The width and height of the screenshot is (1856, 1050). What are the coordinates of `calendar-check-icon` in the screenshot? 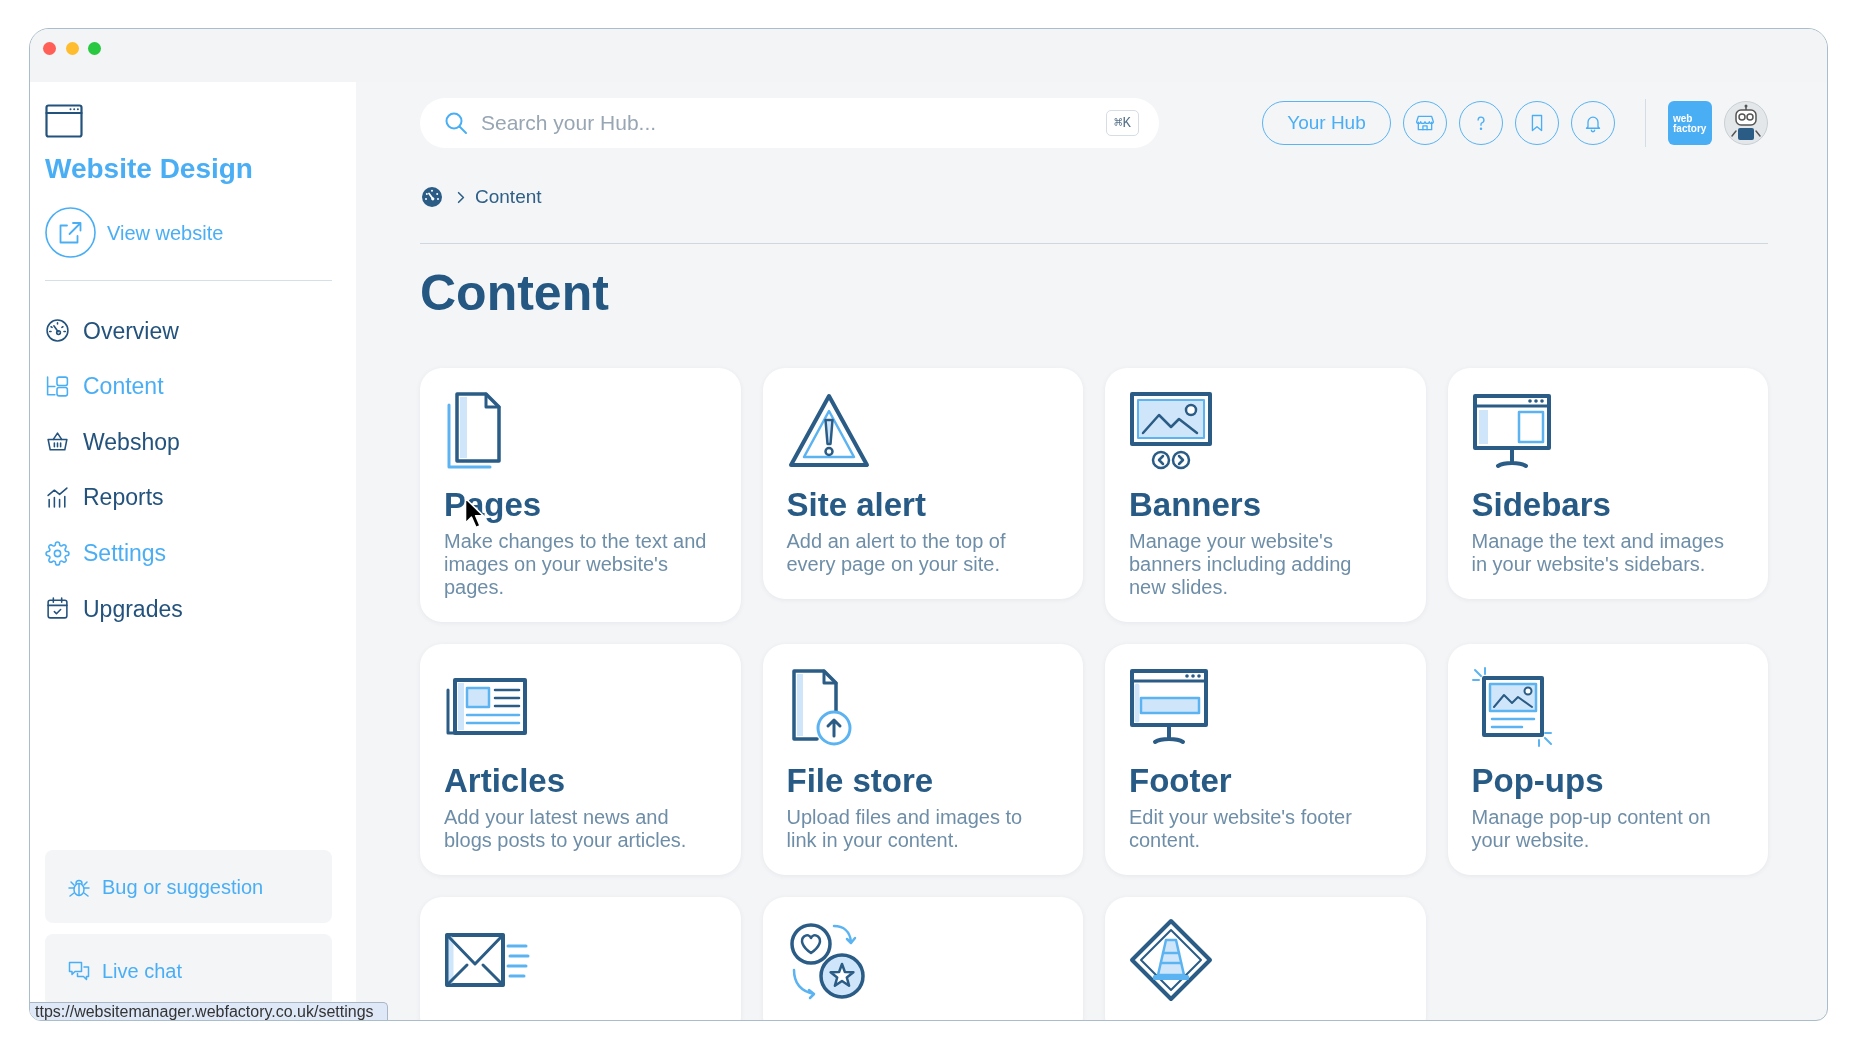 It's located at (57, 609).